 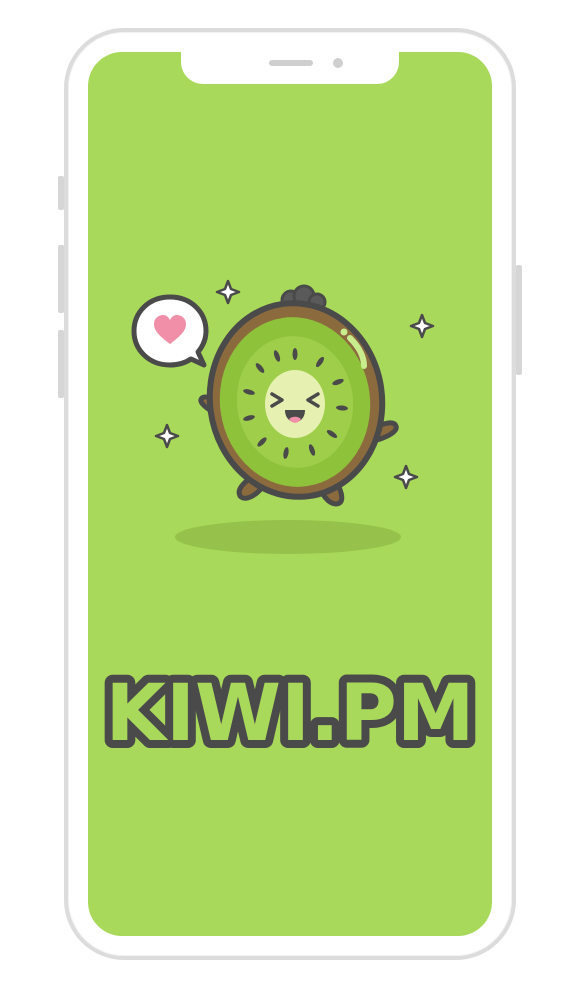 I want to click on kiwi-pm-logo: KIWI.PM KIWI.PM, so click(x=290, y=714).